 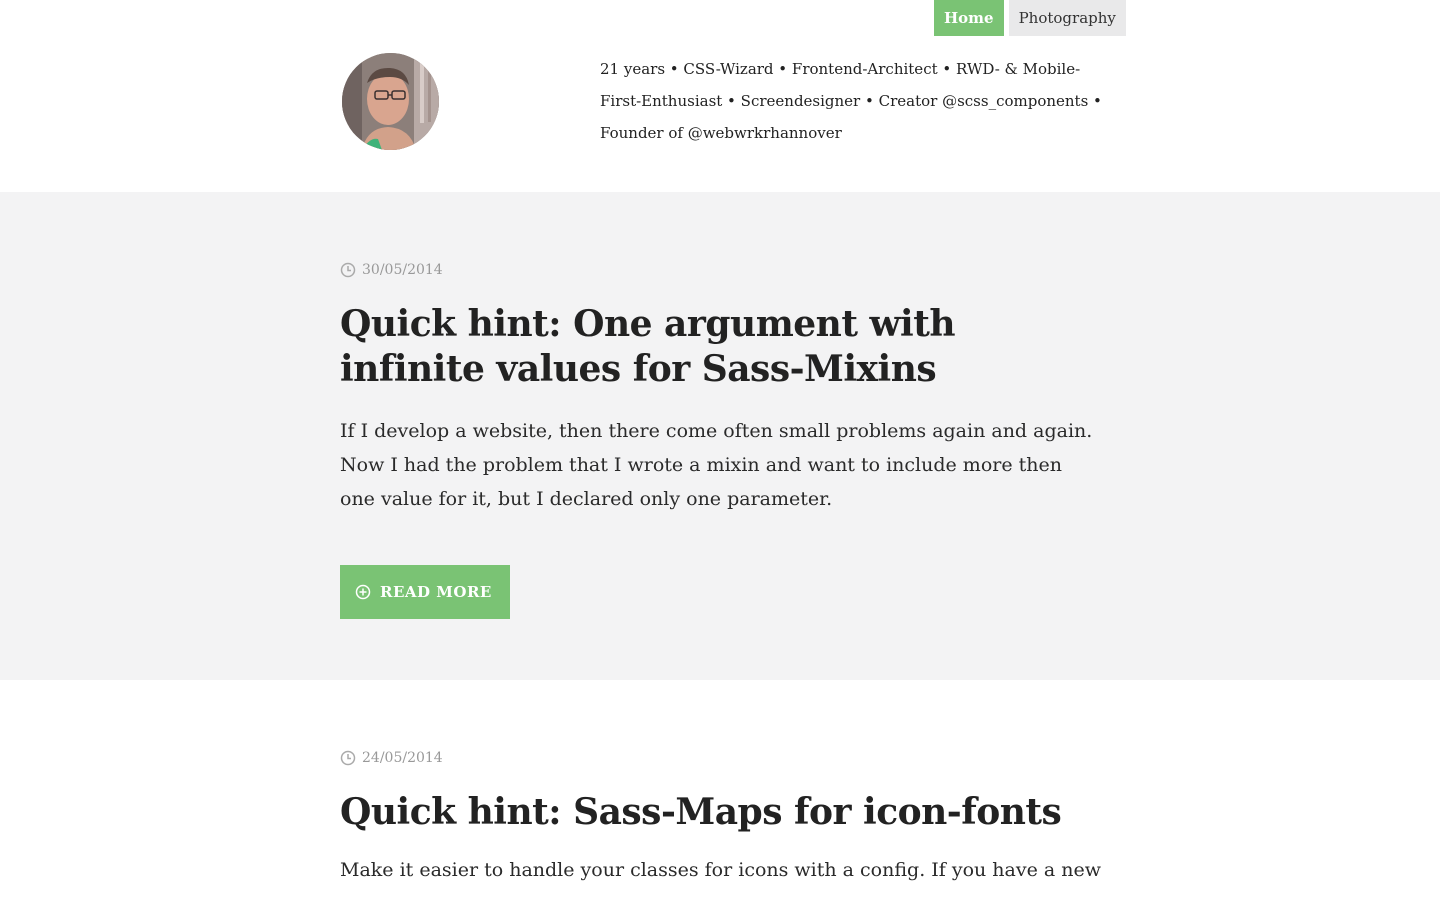 I want to click on post-date: 30/05/2014, so click(x=720, y=270).